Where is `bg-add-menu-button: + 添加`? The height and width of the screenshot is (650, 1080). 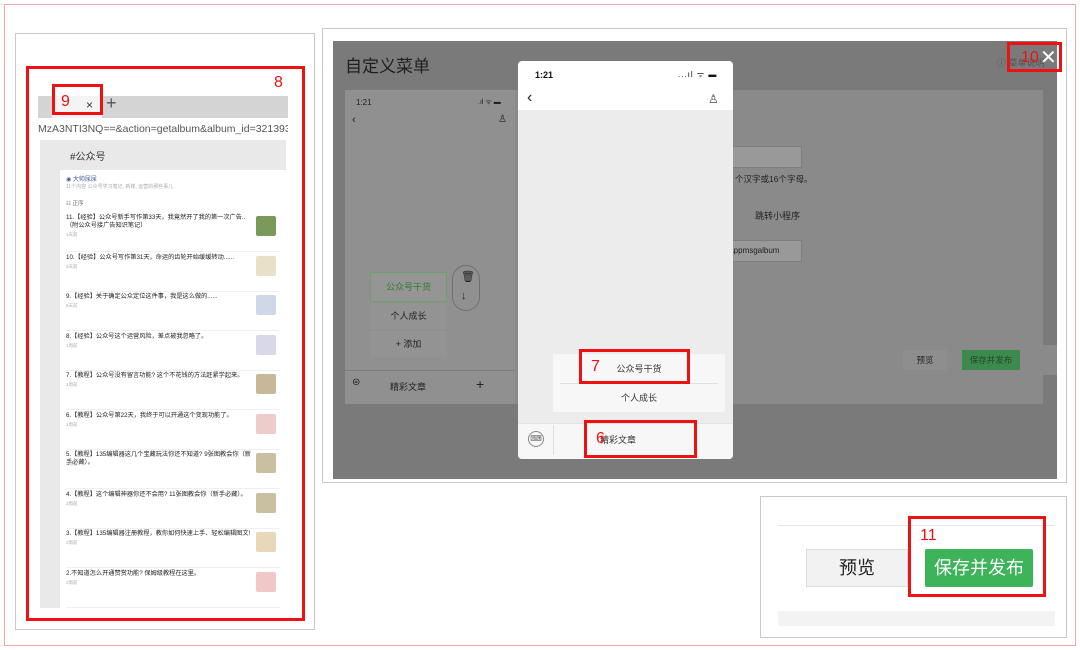
bg-add-menu-button: + 添加 is located at coordinates (408, 344).